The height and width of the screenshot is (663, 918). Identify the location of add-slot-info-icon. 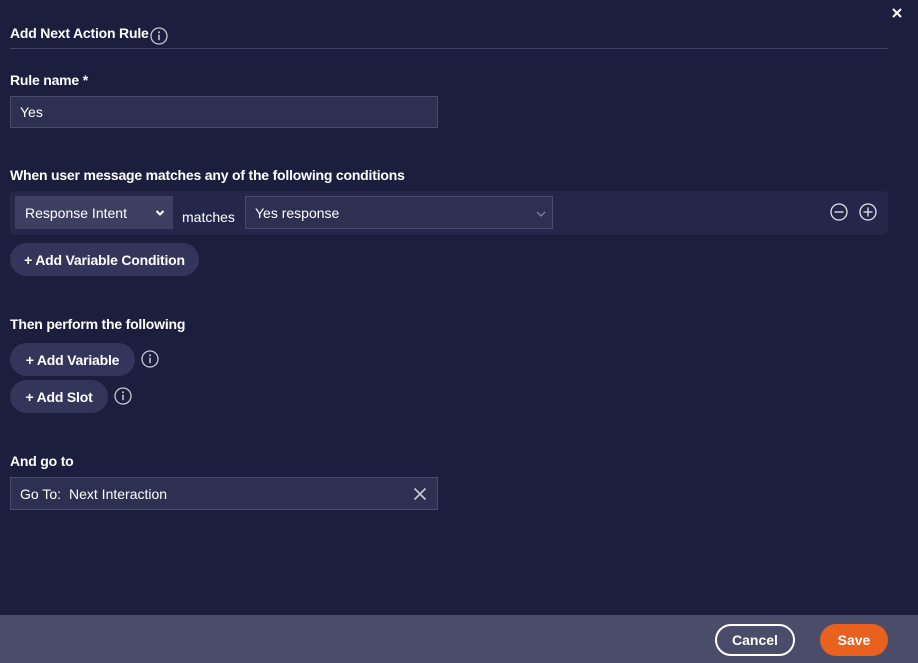
(123, 396).